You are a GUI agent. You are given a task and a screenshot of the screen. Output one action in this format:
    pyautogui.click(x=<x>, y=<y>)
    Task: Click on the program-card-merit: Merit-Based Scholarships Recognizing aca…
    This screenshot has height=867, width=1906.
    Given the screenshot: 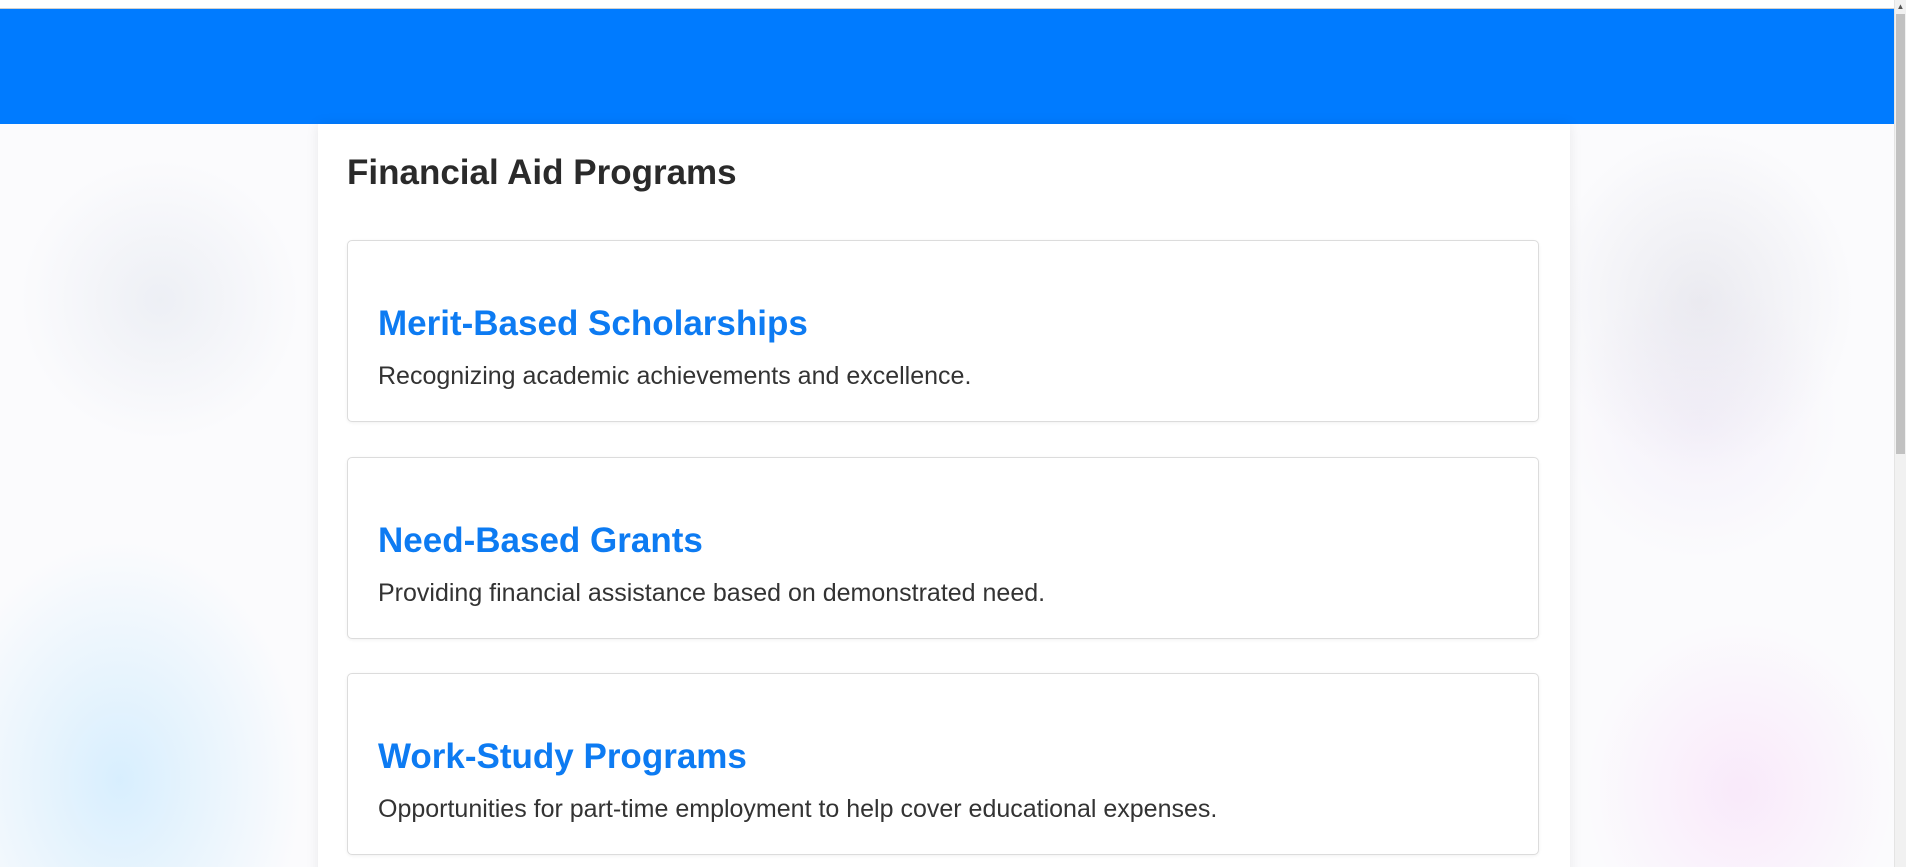 What is the action you would take?
    pyautogui.click(x=943, y=331)
    